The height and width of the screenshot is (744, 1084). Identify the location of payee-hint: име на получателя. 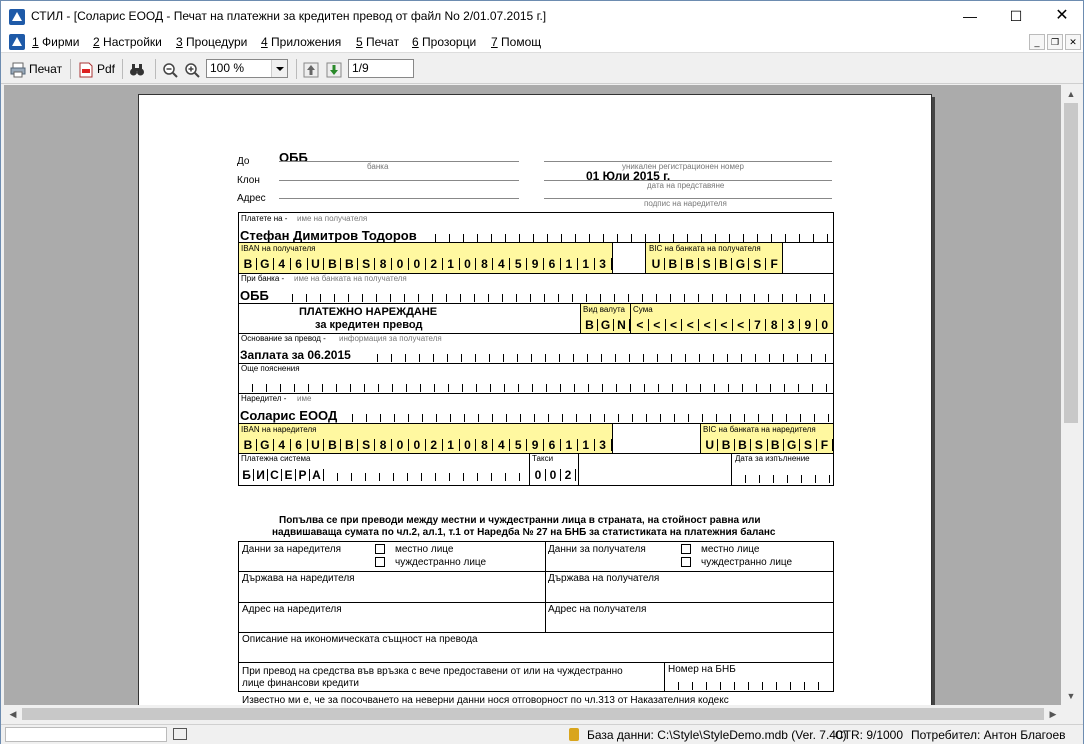
(332, 218).